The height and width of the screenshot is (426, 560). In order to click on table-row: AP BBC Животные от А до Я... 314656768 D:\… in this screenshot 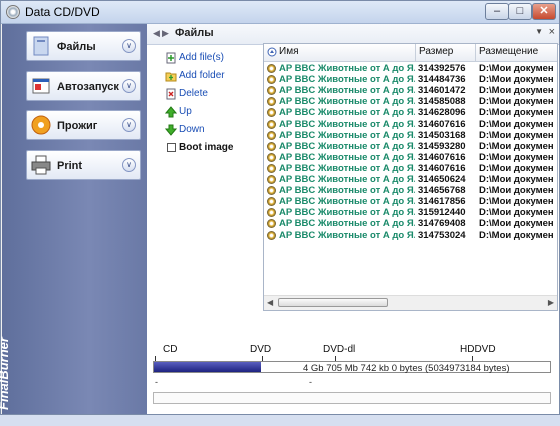, I will do `click(410, 190)`.